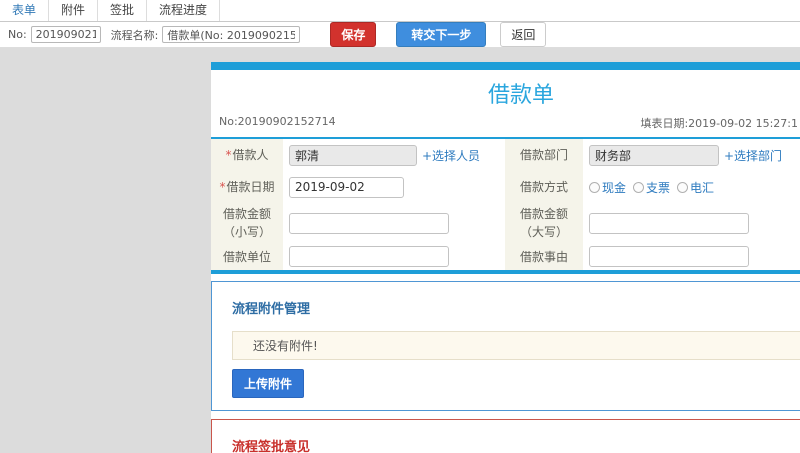 The width and height of the screenshot is (800, 453). What do you see at coordinates (516, 345) in the screenshot?
I see `no-attachment-notice: 还没有附件!` at bounding box center [516, 345].